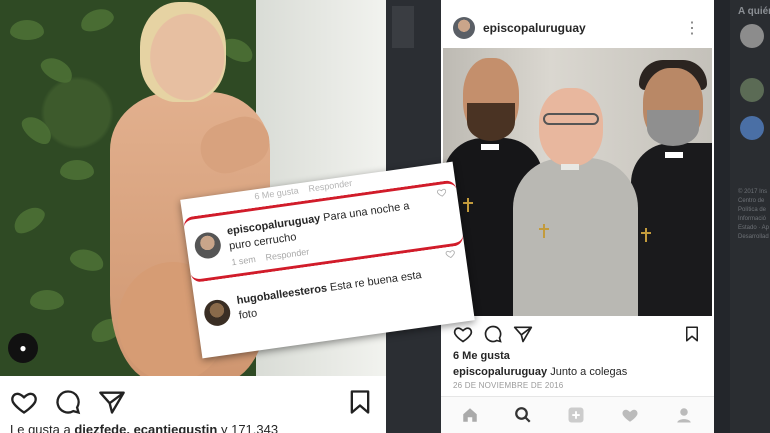  What do you see at coordinates (753, 237) in the screenshot?
I see `footer-line: Desarrollad` at bounding box center [753, 237].